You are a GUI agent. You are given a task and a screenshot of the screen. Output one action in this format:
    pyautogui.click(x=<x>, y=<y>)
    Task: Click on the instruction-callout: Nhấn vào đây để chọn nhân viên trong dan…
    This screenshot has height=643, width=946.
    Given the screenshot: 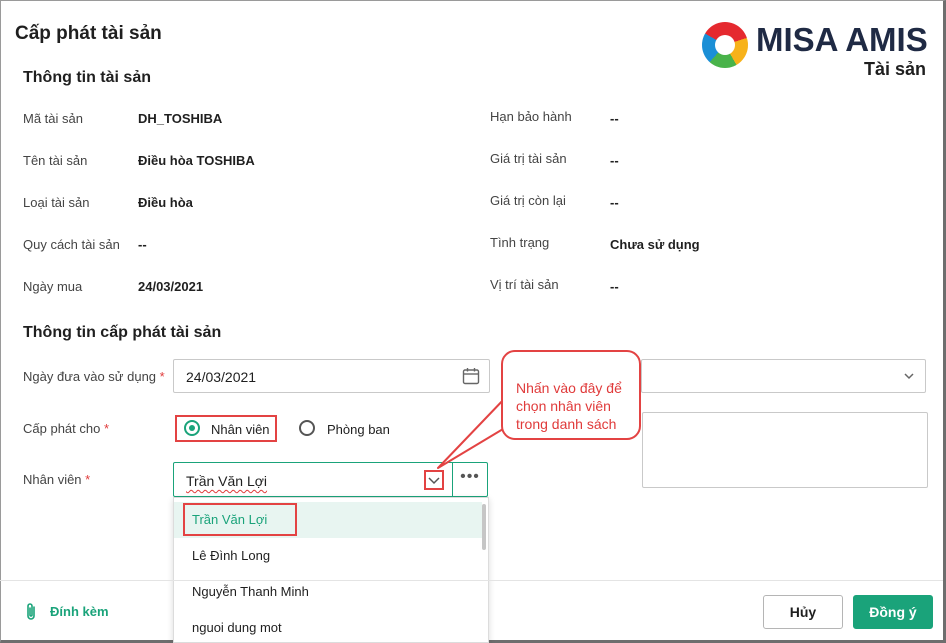 What is the action you would take?
    pyautogui.click(x=571, y=395)
    